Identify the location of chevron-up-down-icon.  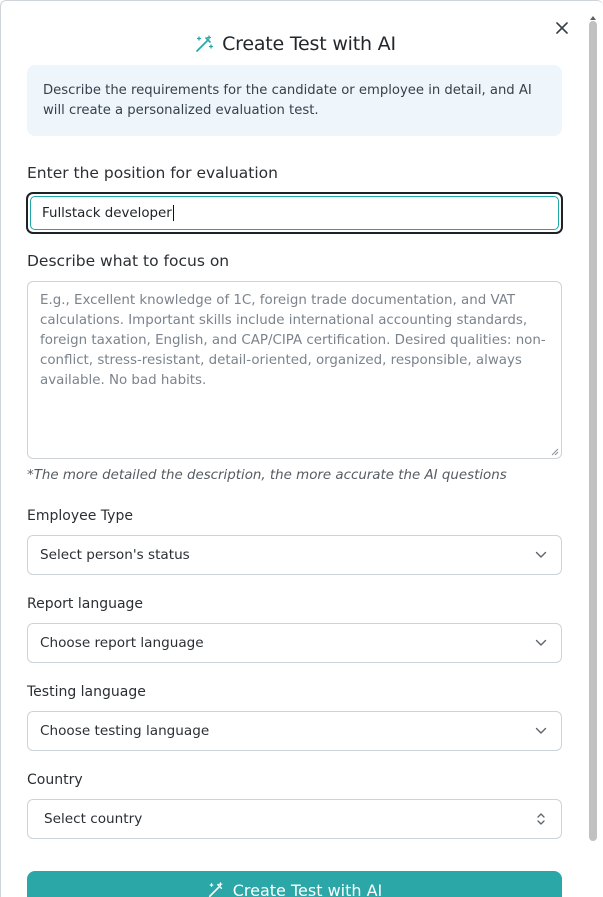
(541, 819).